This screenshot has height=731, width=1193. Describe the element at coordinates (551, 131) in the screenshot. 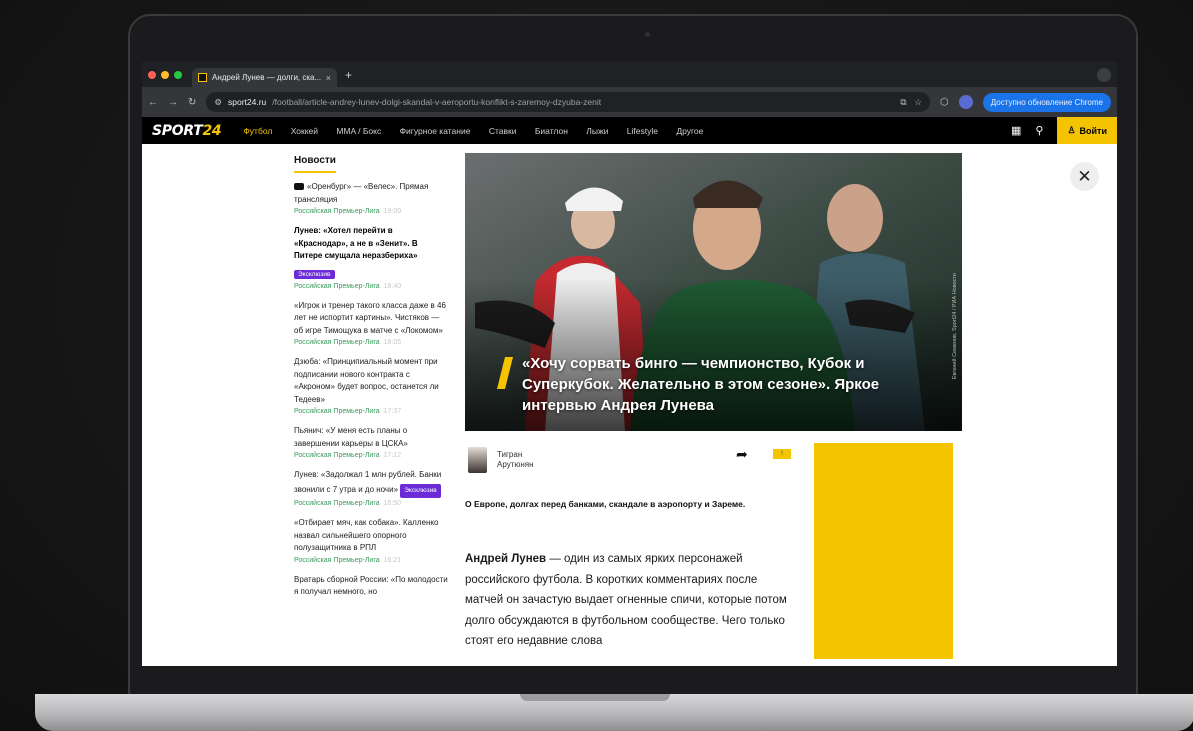

I see `nav-biathlon: Биатлон` at that location.